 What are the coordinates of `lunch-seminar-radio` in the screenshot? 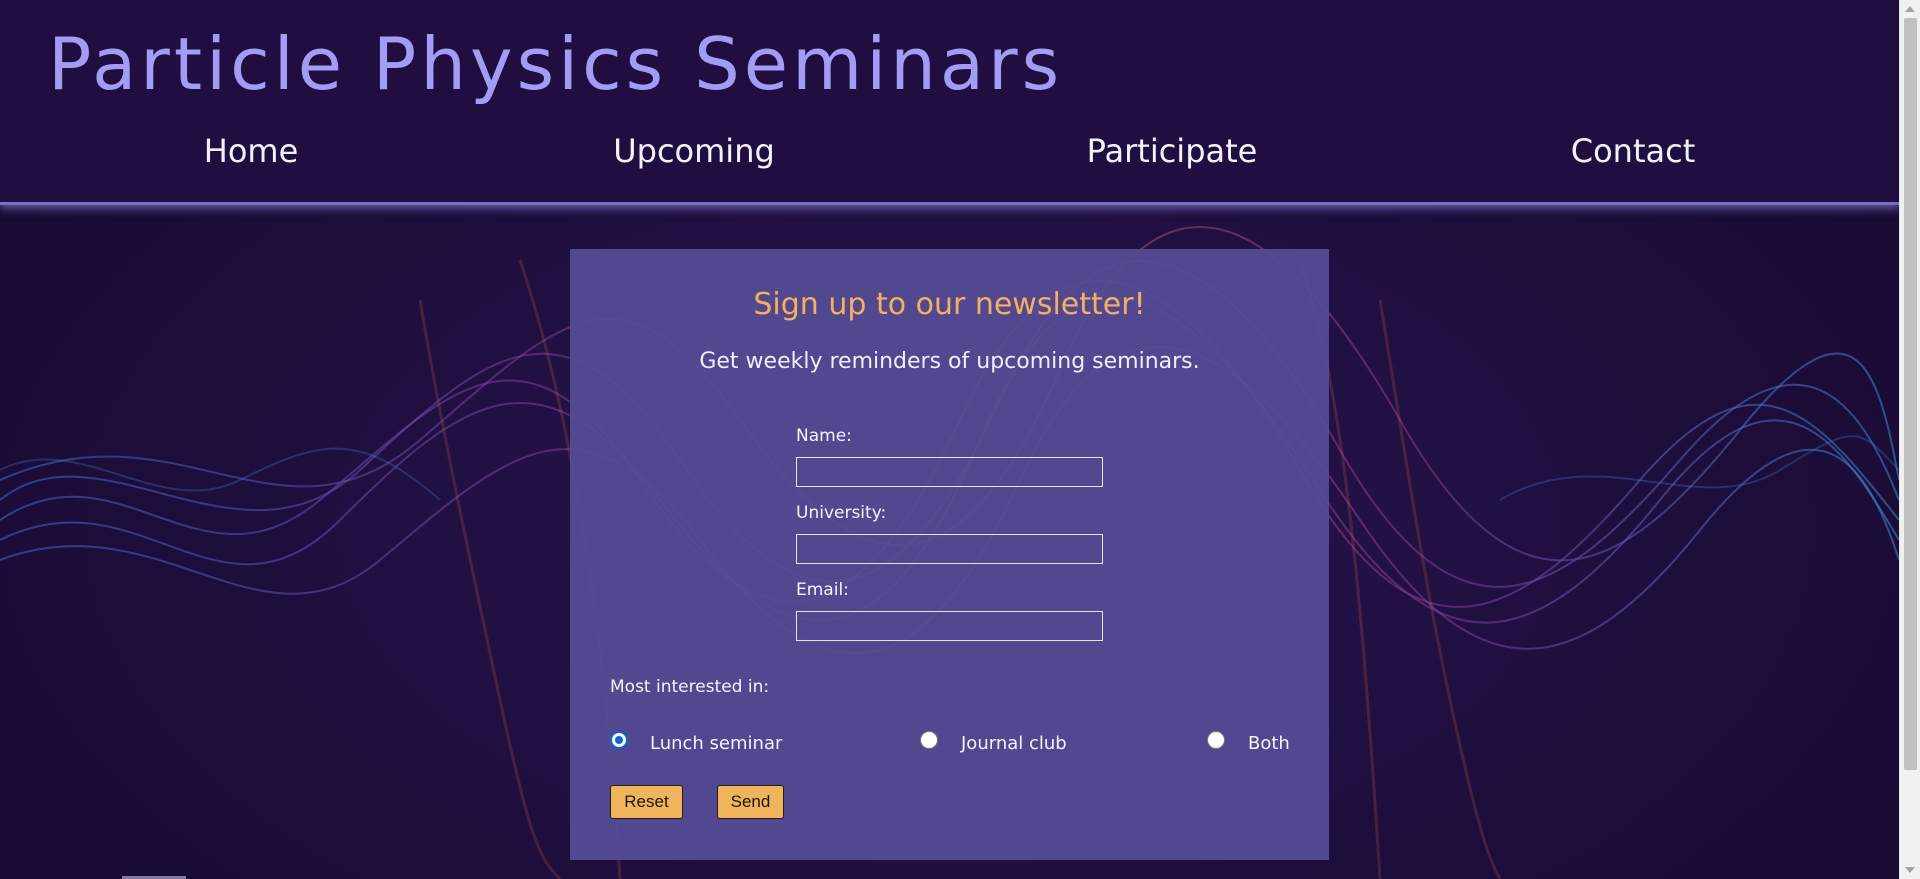 It's located at (619, 740).